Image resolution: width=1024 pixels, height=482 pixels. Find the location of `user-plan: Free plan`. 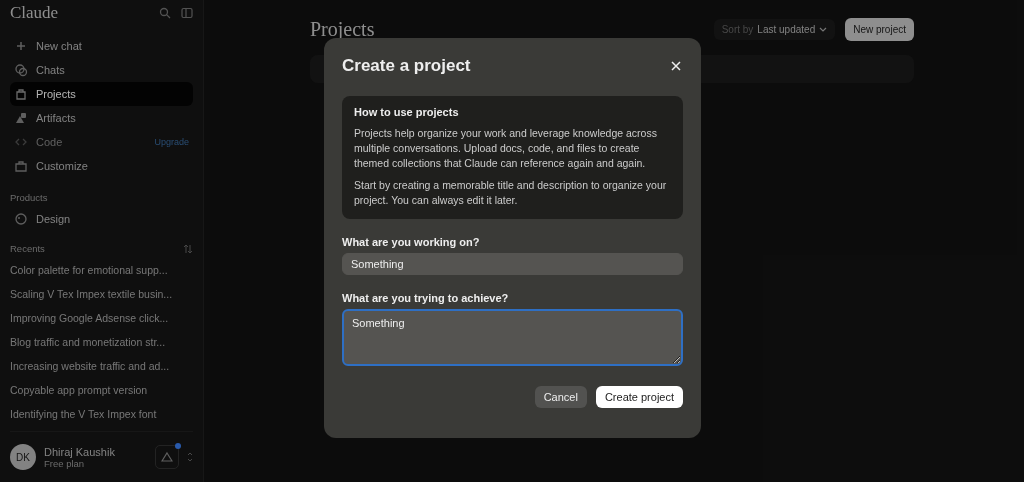

user-plan: Free plan is located at coordinates (65, 463).